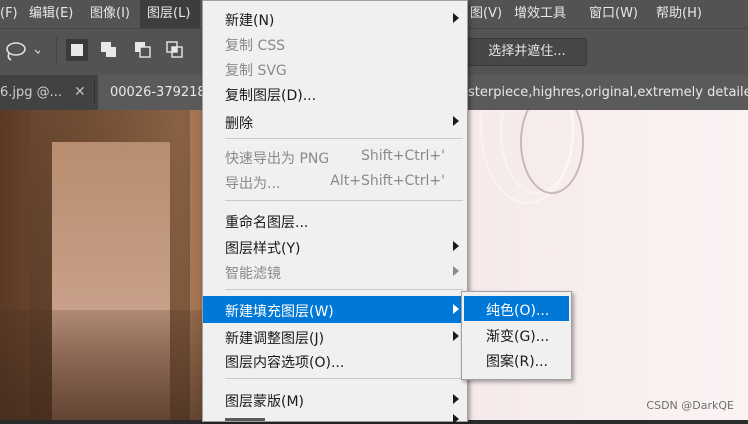 The width and height of the screenshot is (748, 424). What do you see at coordinates (253, 274) in the screenshot?
I see `menu-item-label: 智能滤镜` at bounding box center [253, 274].